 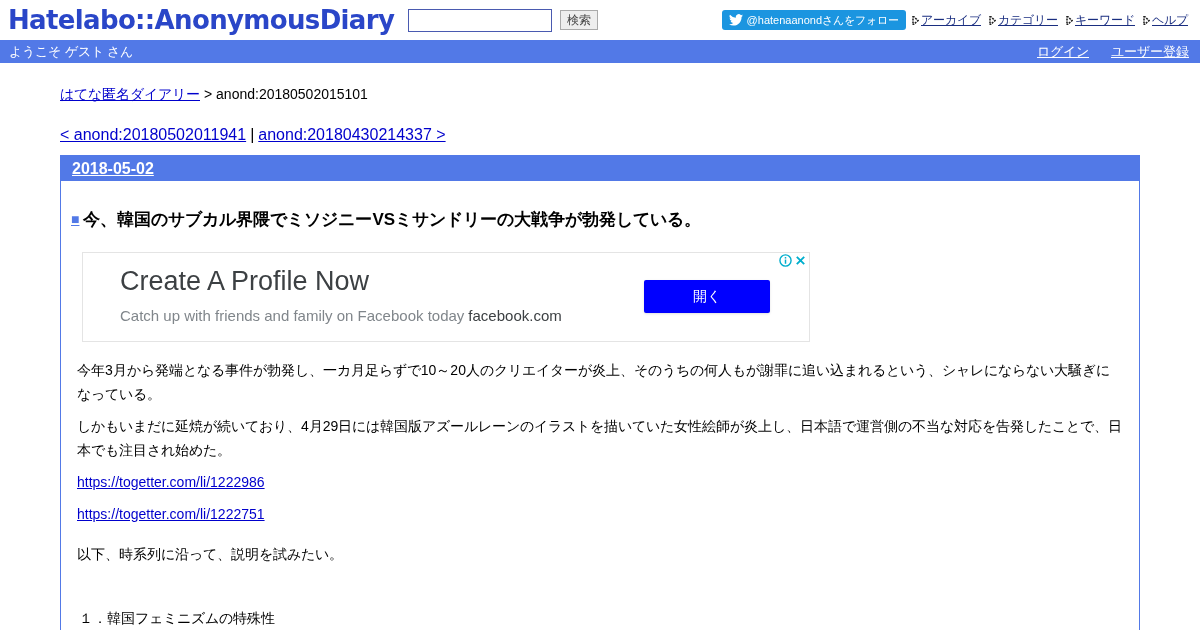 What do you see at coordinates (130, 94) in the screenshot?
I see `breadcrumb-link: はてな匿名ダイアリー` at bounding box center [130, 94].